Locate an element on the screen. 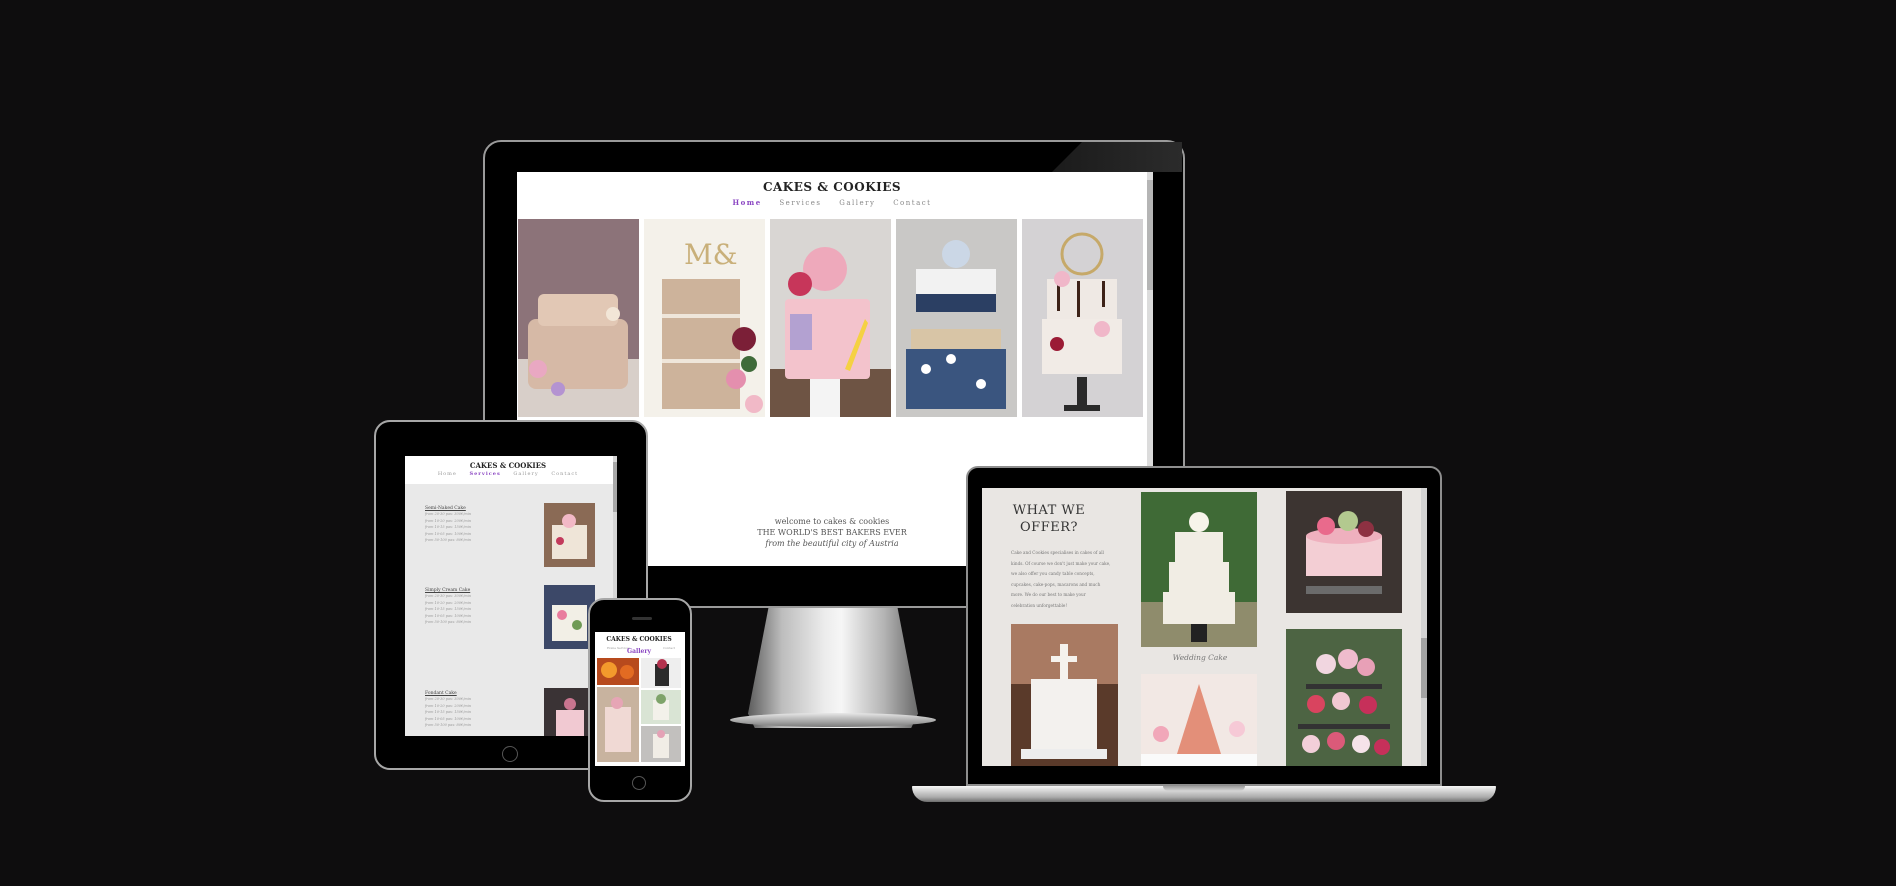 The image size is (1896, 886). tablet-home-button is located at coordinates (510, 754).